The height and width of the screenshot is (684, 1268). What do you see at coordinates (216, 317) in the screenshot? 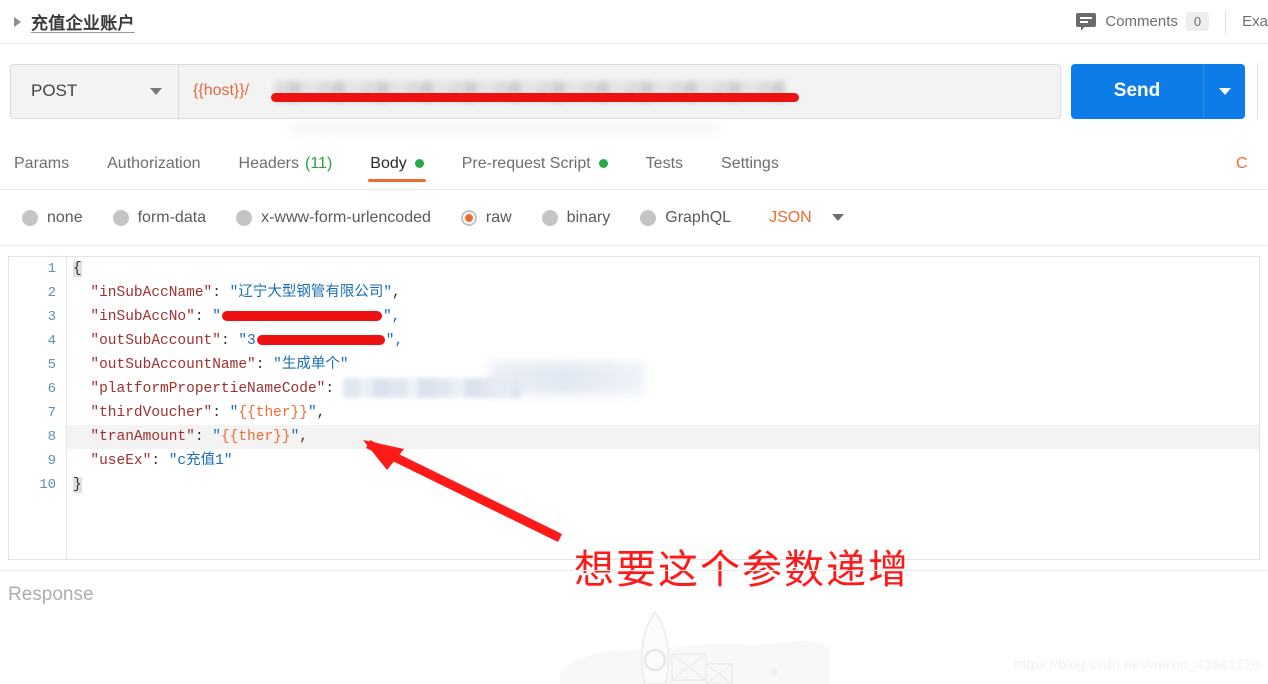
I see `json-value: "` at bounding box center [216, 317].